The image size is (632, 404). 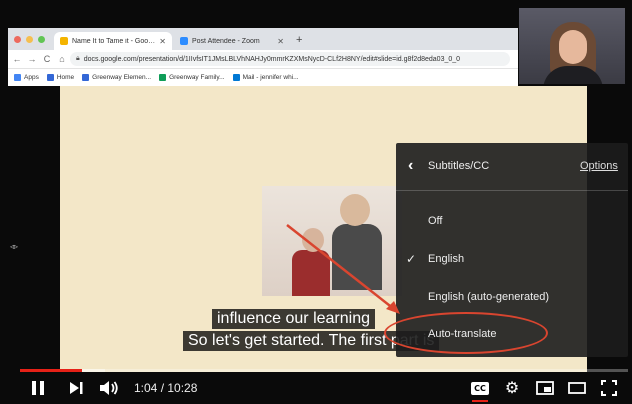 I want to click on side-drag-handle-icon: ◃▹, so click(x=14, y=246).